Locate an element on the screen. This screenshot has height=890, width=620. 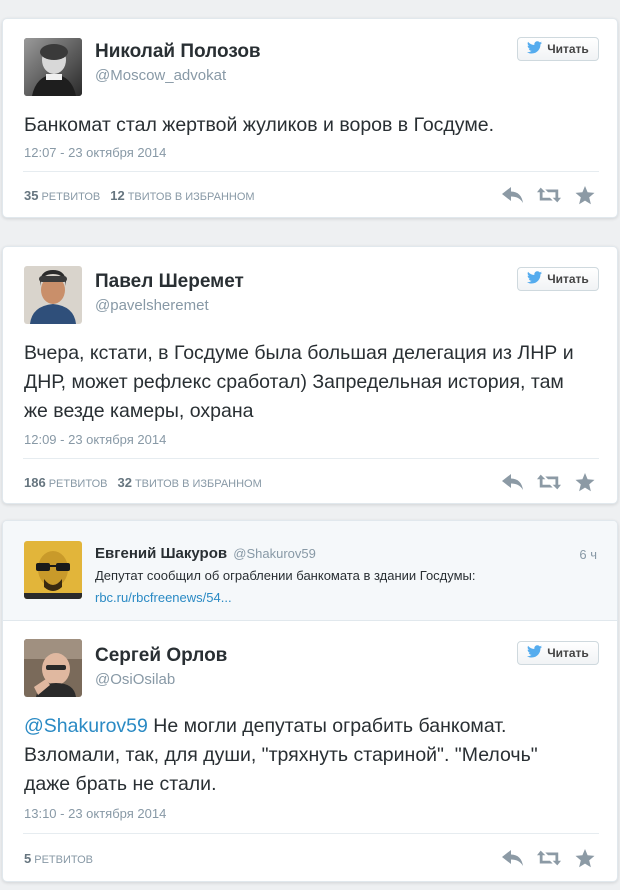
reply-author-handle: @Shakurov59 is located at coordinates (274, 553).